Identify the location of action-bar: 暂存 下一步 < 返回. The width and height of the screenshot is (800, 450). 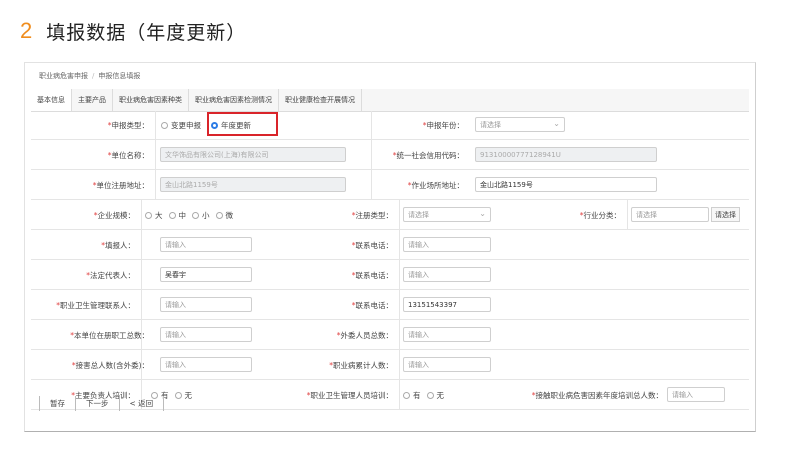
(102, 403).